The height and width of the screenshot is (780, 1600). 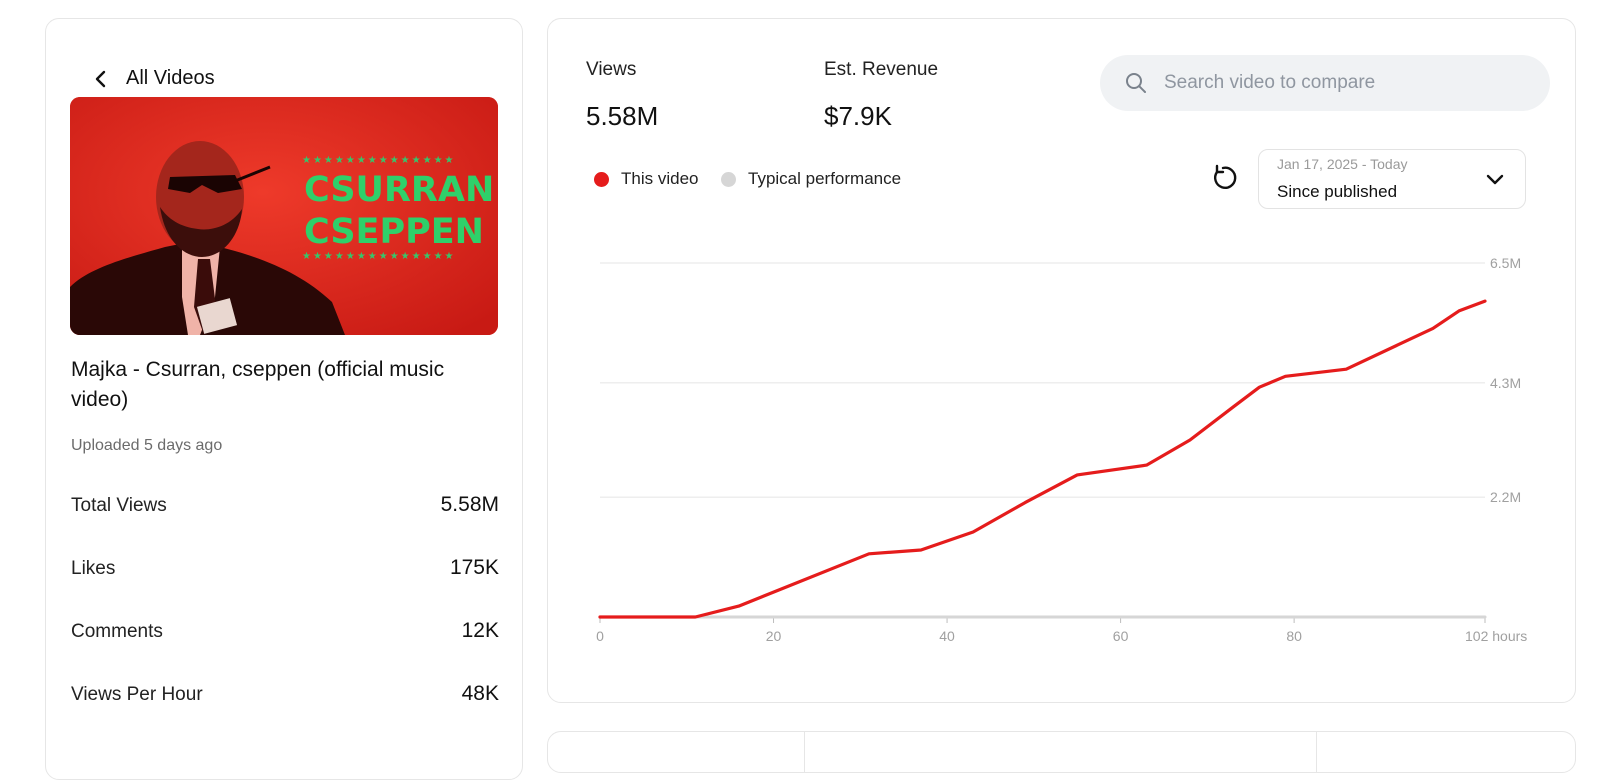 I want to click on back-link-label: All Videos, so click(x=170, y=78).